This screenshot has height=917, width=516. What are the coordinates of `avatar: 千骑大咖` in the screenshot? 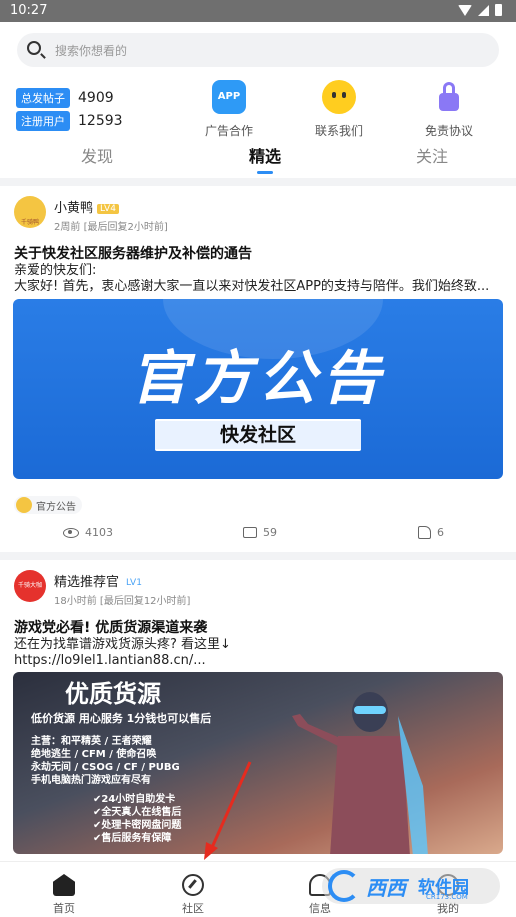 It's located at (30, 586).